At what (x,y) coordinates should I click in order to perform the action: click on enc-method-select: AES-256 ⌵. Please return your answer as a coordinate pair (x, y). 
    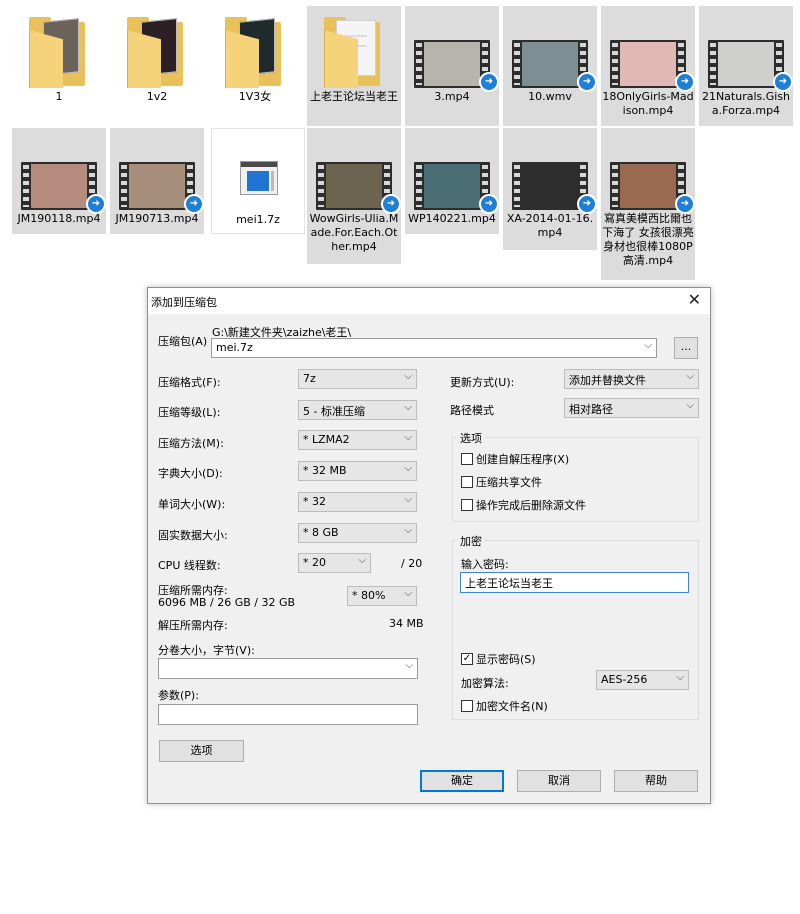
    Looking at the image, I should click on (642, 680).